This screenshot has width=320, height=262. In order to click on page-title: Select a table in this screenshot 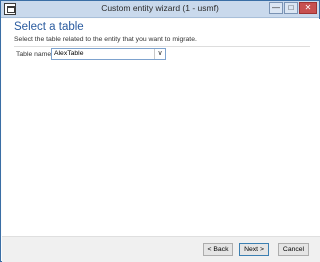, I will do `click(49, 27)`.